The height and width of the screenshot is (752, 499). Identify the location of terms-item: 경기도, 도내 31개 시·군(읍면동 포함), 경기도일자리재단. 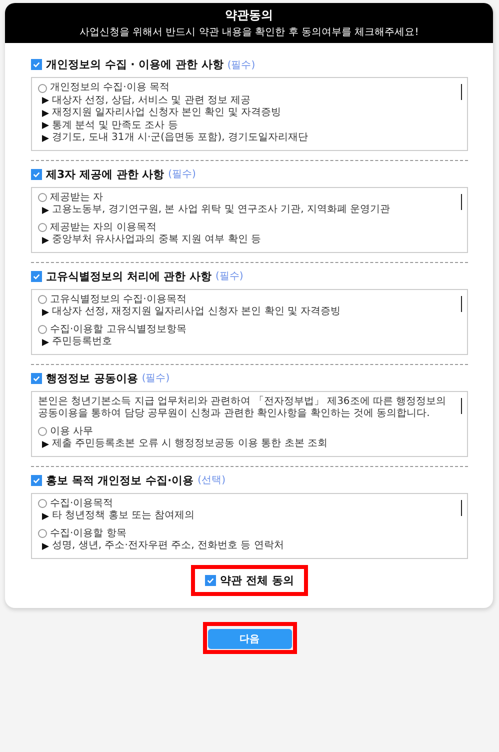
(180, 138).